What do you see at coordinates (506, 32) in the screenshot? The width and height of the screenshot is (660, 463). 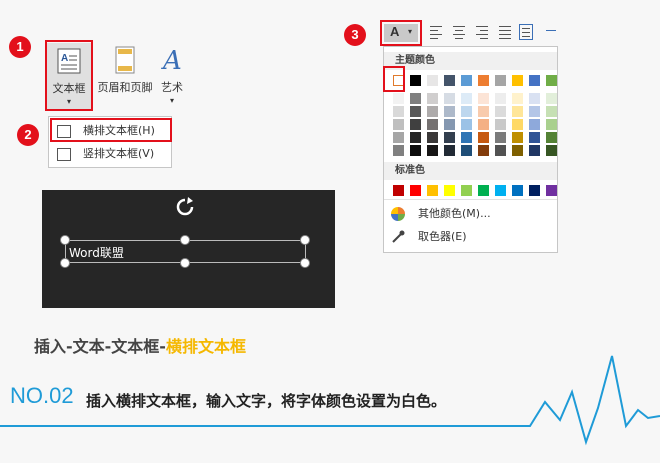 I see `justify-button` at bounding box center [506, 32].